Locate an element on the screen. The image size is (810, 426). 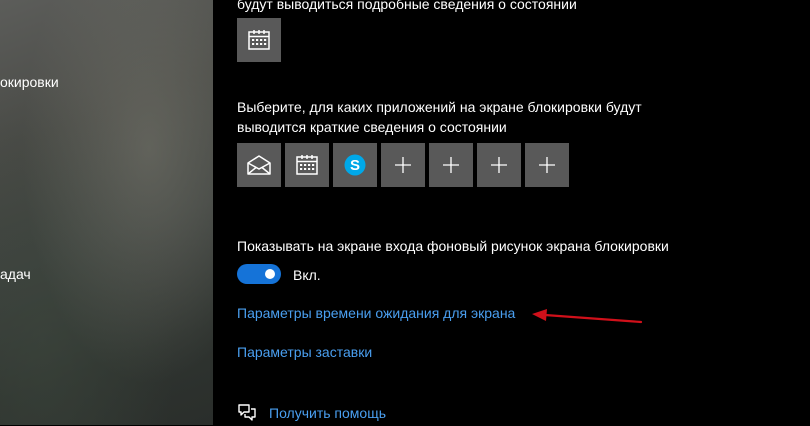
detailed-status-app-tile is located at coordinates (259, 40).